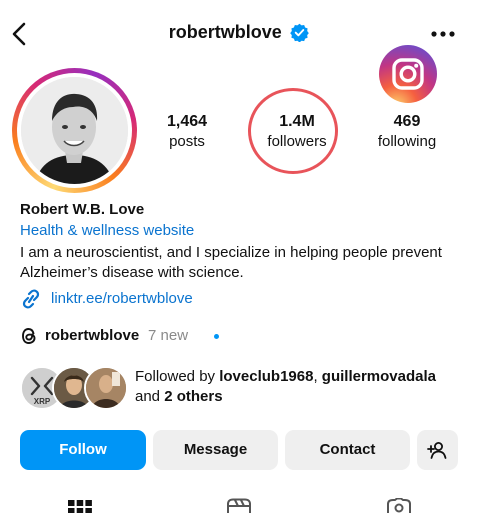 The image size is (478, 518). What do you see at coordinates (107, 230) in the screenshot?
I see `profile-category: Health & wellness website` at bounding box center [107, 230].